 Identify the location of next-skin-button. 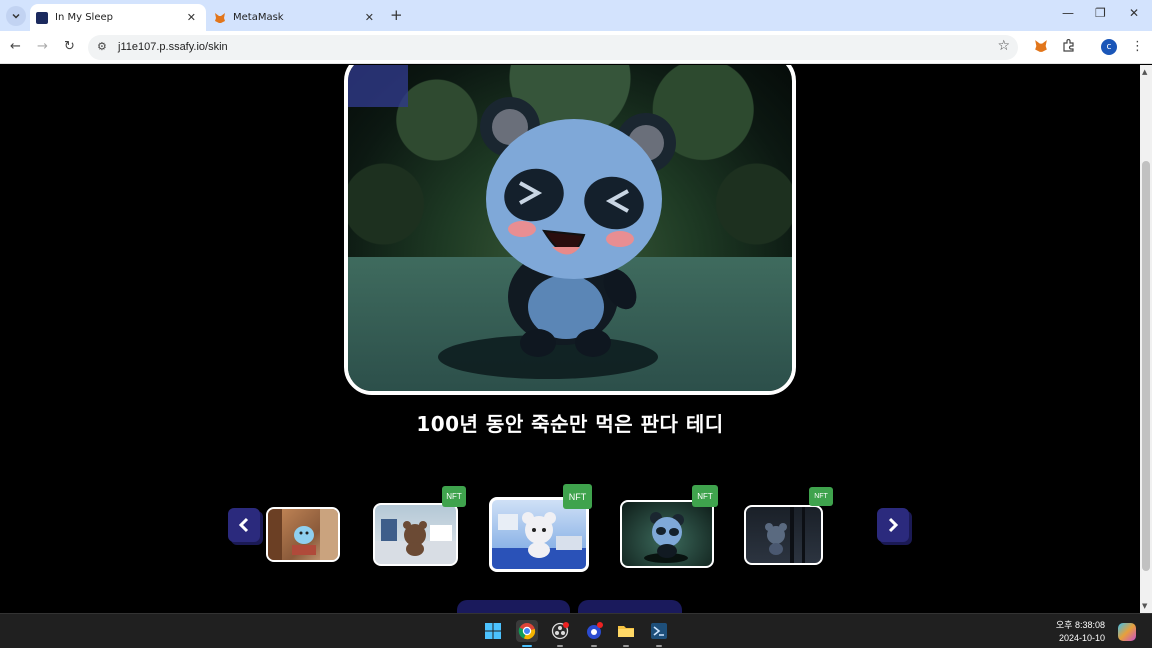
(893, 525).